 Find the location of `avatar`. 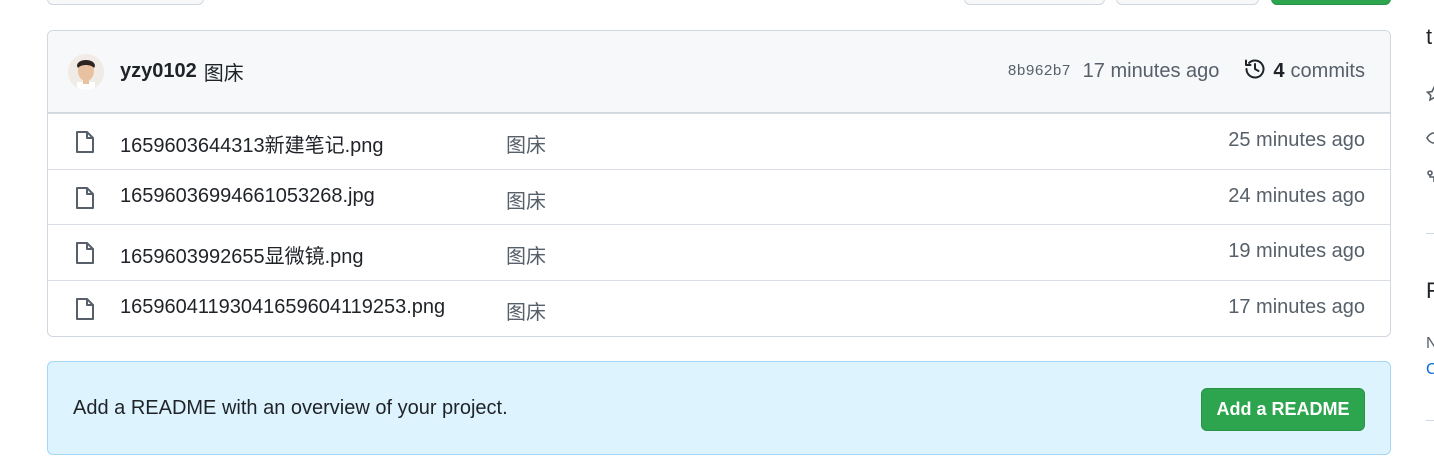

avatar is located at coordinates (86, 71).